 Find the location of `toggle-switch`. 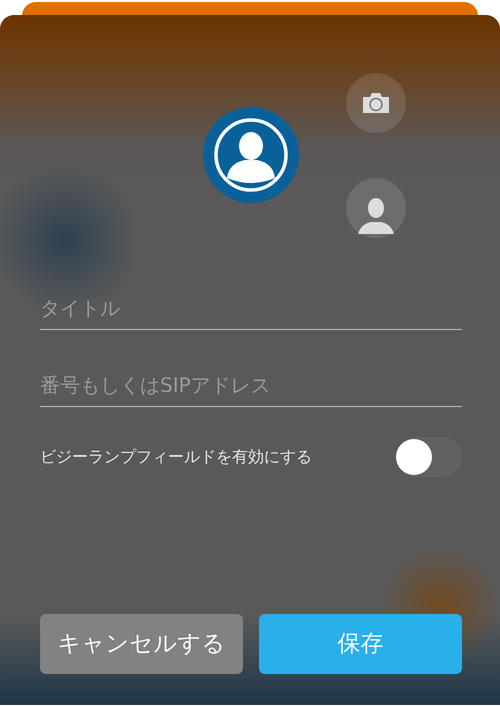

toggle-switch is located at coordinates (429, 457).